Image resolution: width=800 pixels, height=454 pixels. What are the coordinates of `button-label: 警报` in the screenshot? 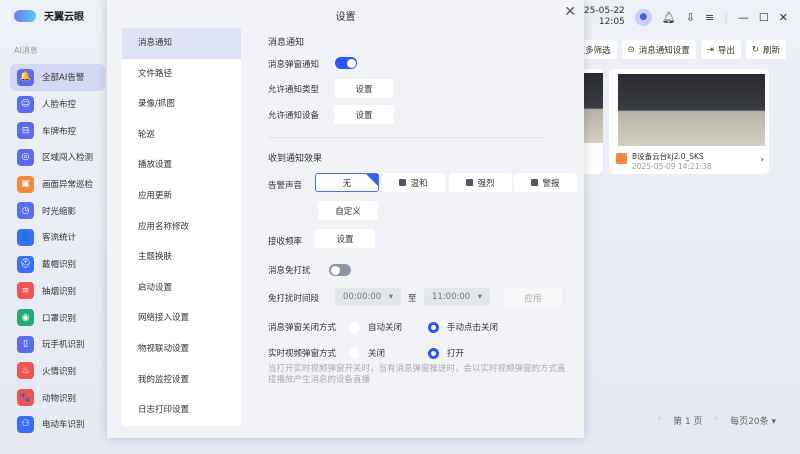 It's located at (551, 183).